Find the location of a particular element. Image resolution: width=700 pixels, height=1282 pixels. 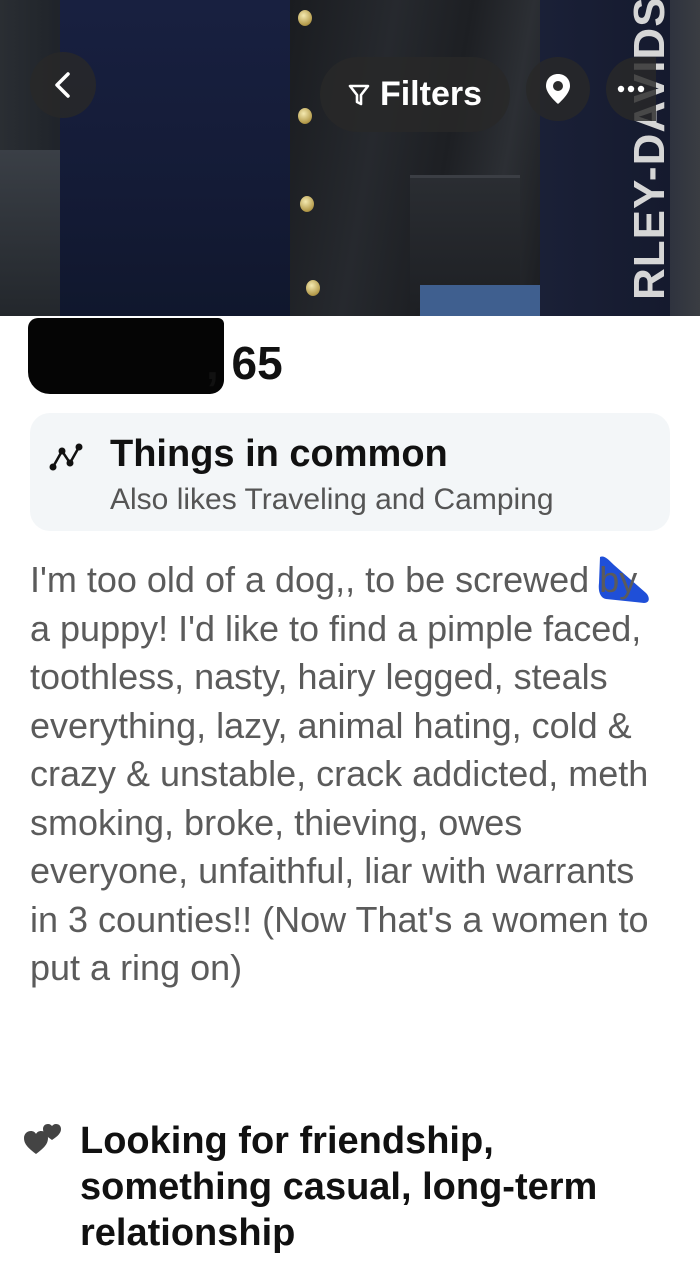

filters-button: Filters is located at coordinates (415, 94).